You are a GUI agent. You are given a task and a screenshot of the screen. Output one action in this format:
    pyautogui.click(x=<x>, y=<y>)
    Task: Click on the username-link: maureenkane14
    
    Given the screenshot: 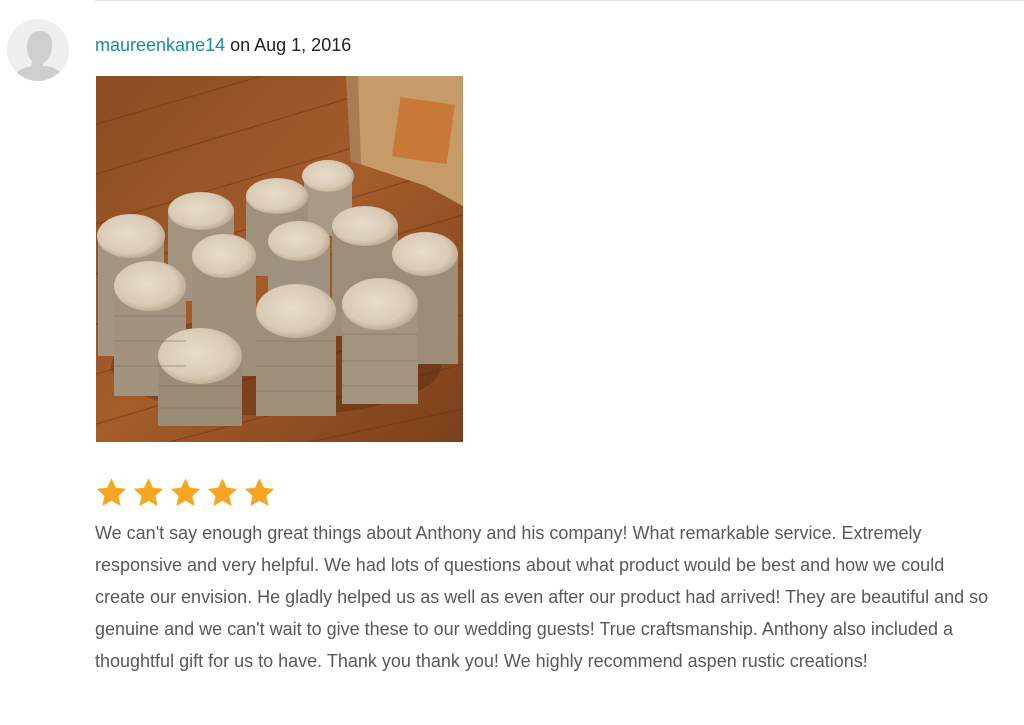 What is the action you would take?
    pyautogui.click(x=160, y=45)
    